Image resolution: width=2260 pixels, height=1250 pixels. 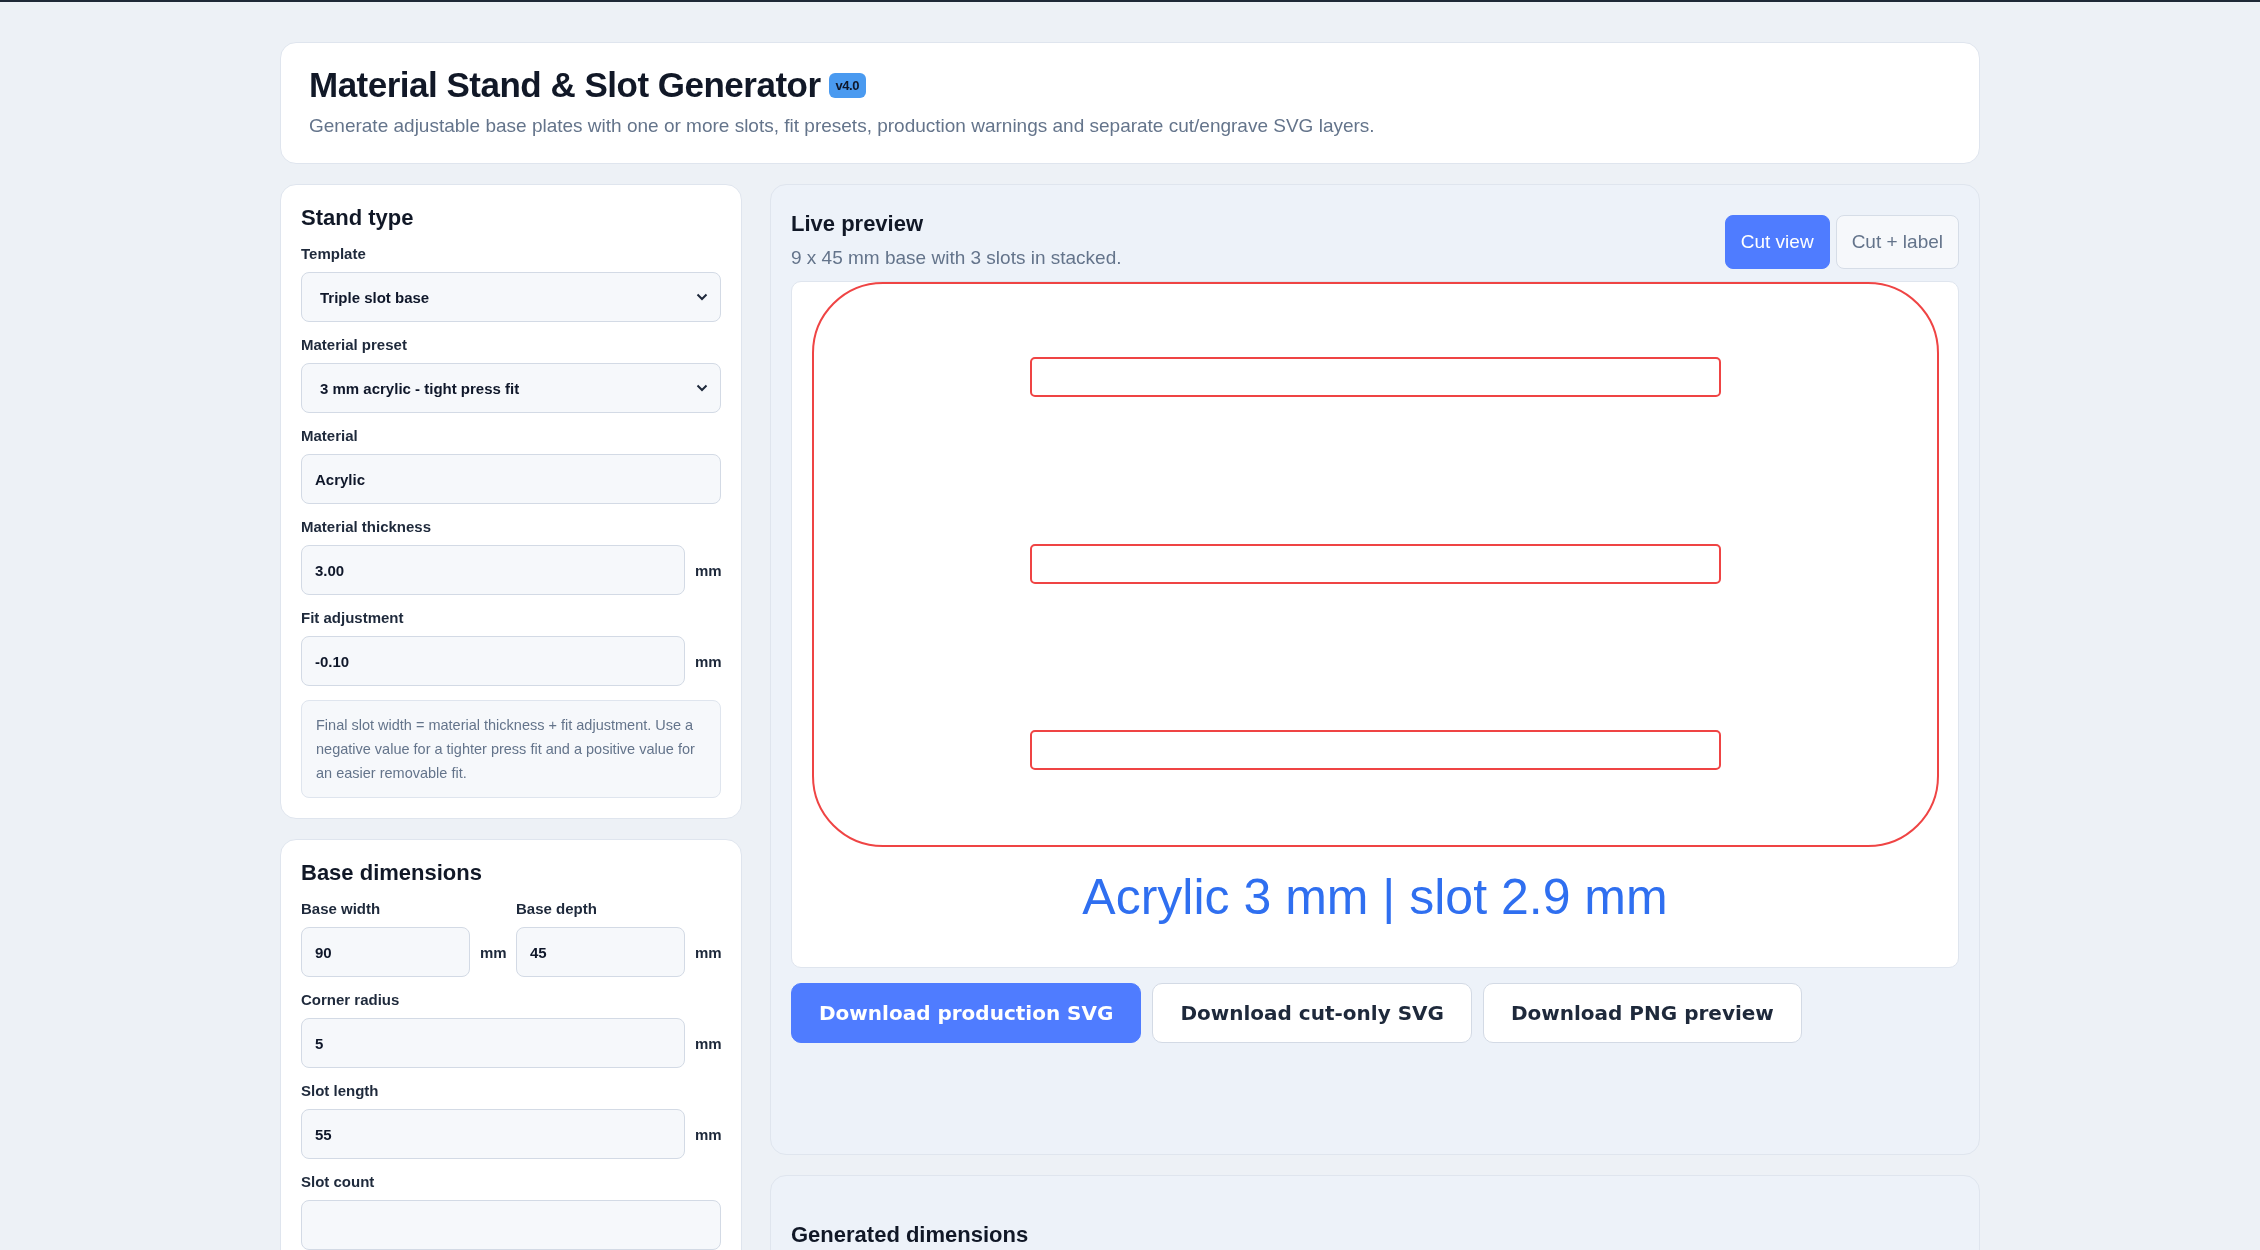 I want to click on field-label: Slot count, so click(x=338, y=1181).